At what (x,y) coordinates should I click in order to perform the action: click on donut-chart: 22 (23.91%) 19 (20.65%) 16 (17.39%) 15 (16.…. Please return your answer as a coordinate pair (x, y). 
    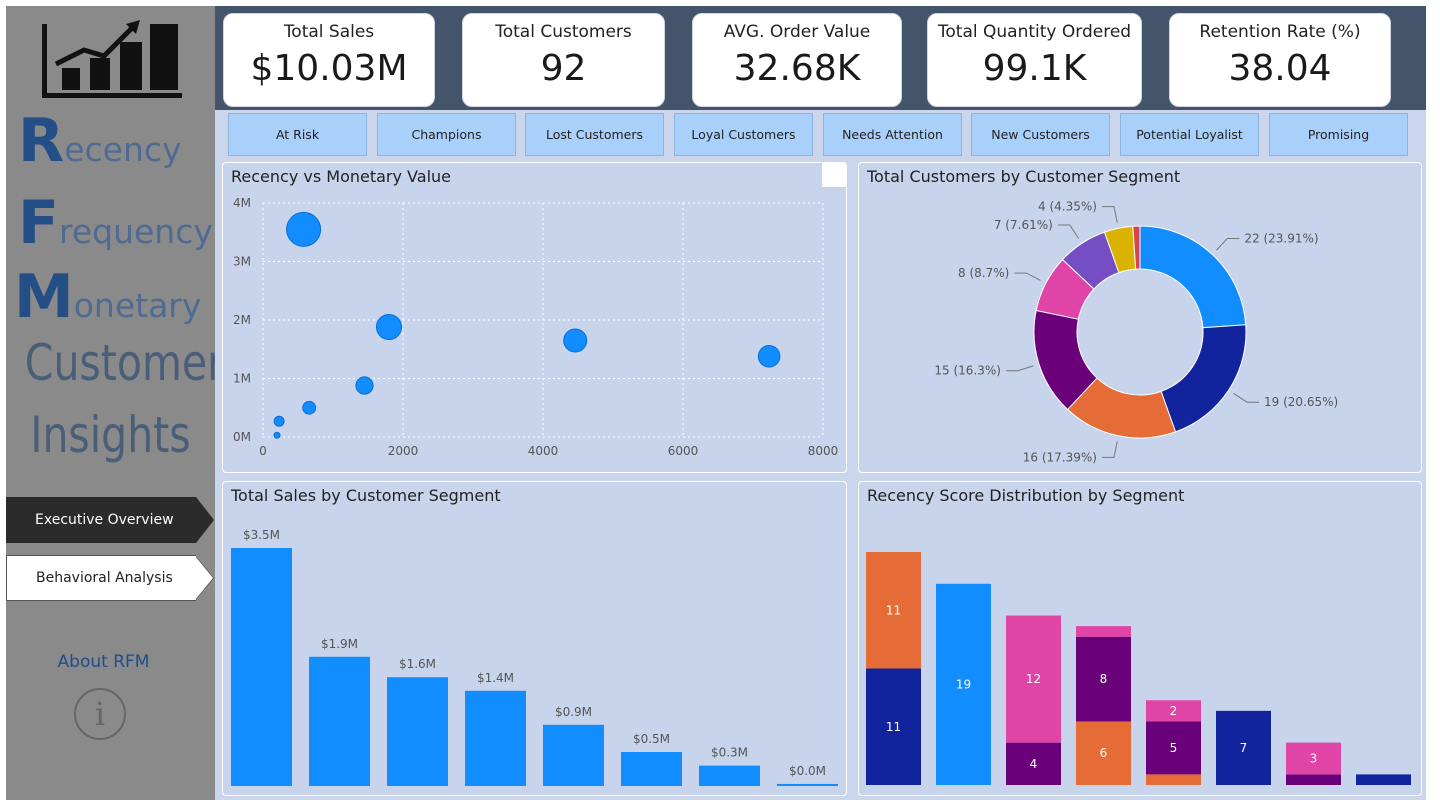
    Looking at the image, I should click on (1136, 332).